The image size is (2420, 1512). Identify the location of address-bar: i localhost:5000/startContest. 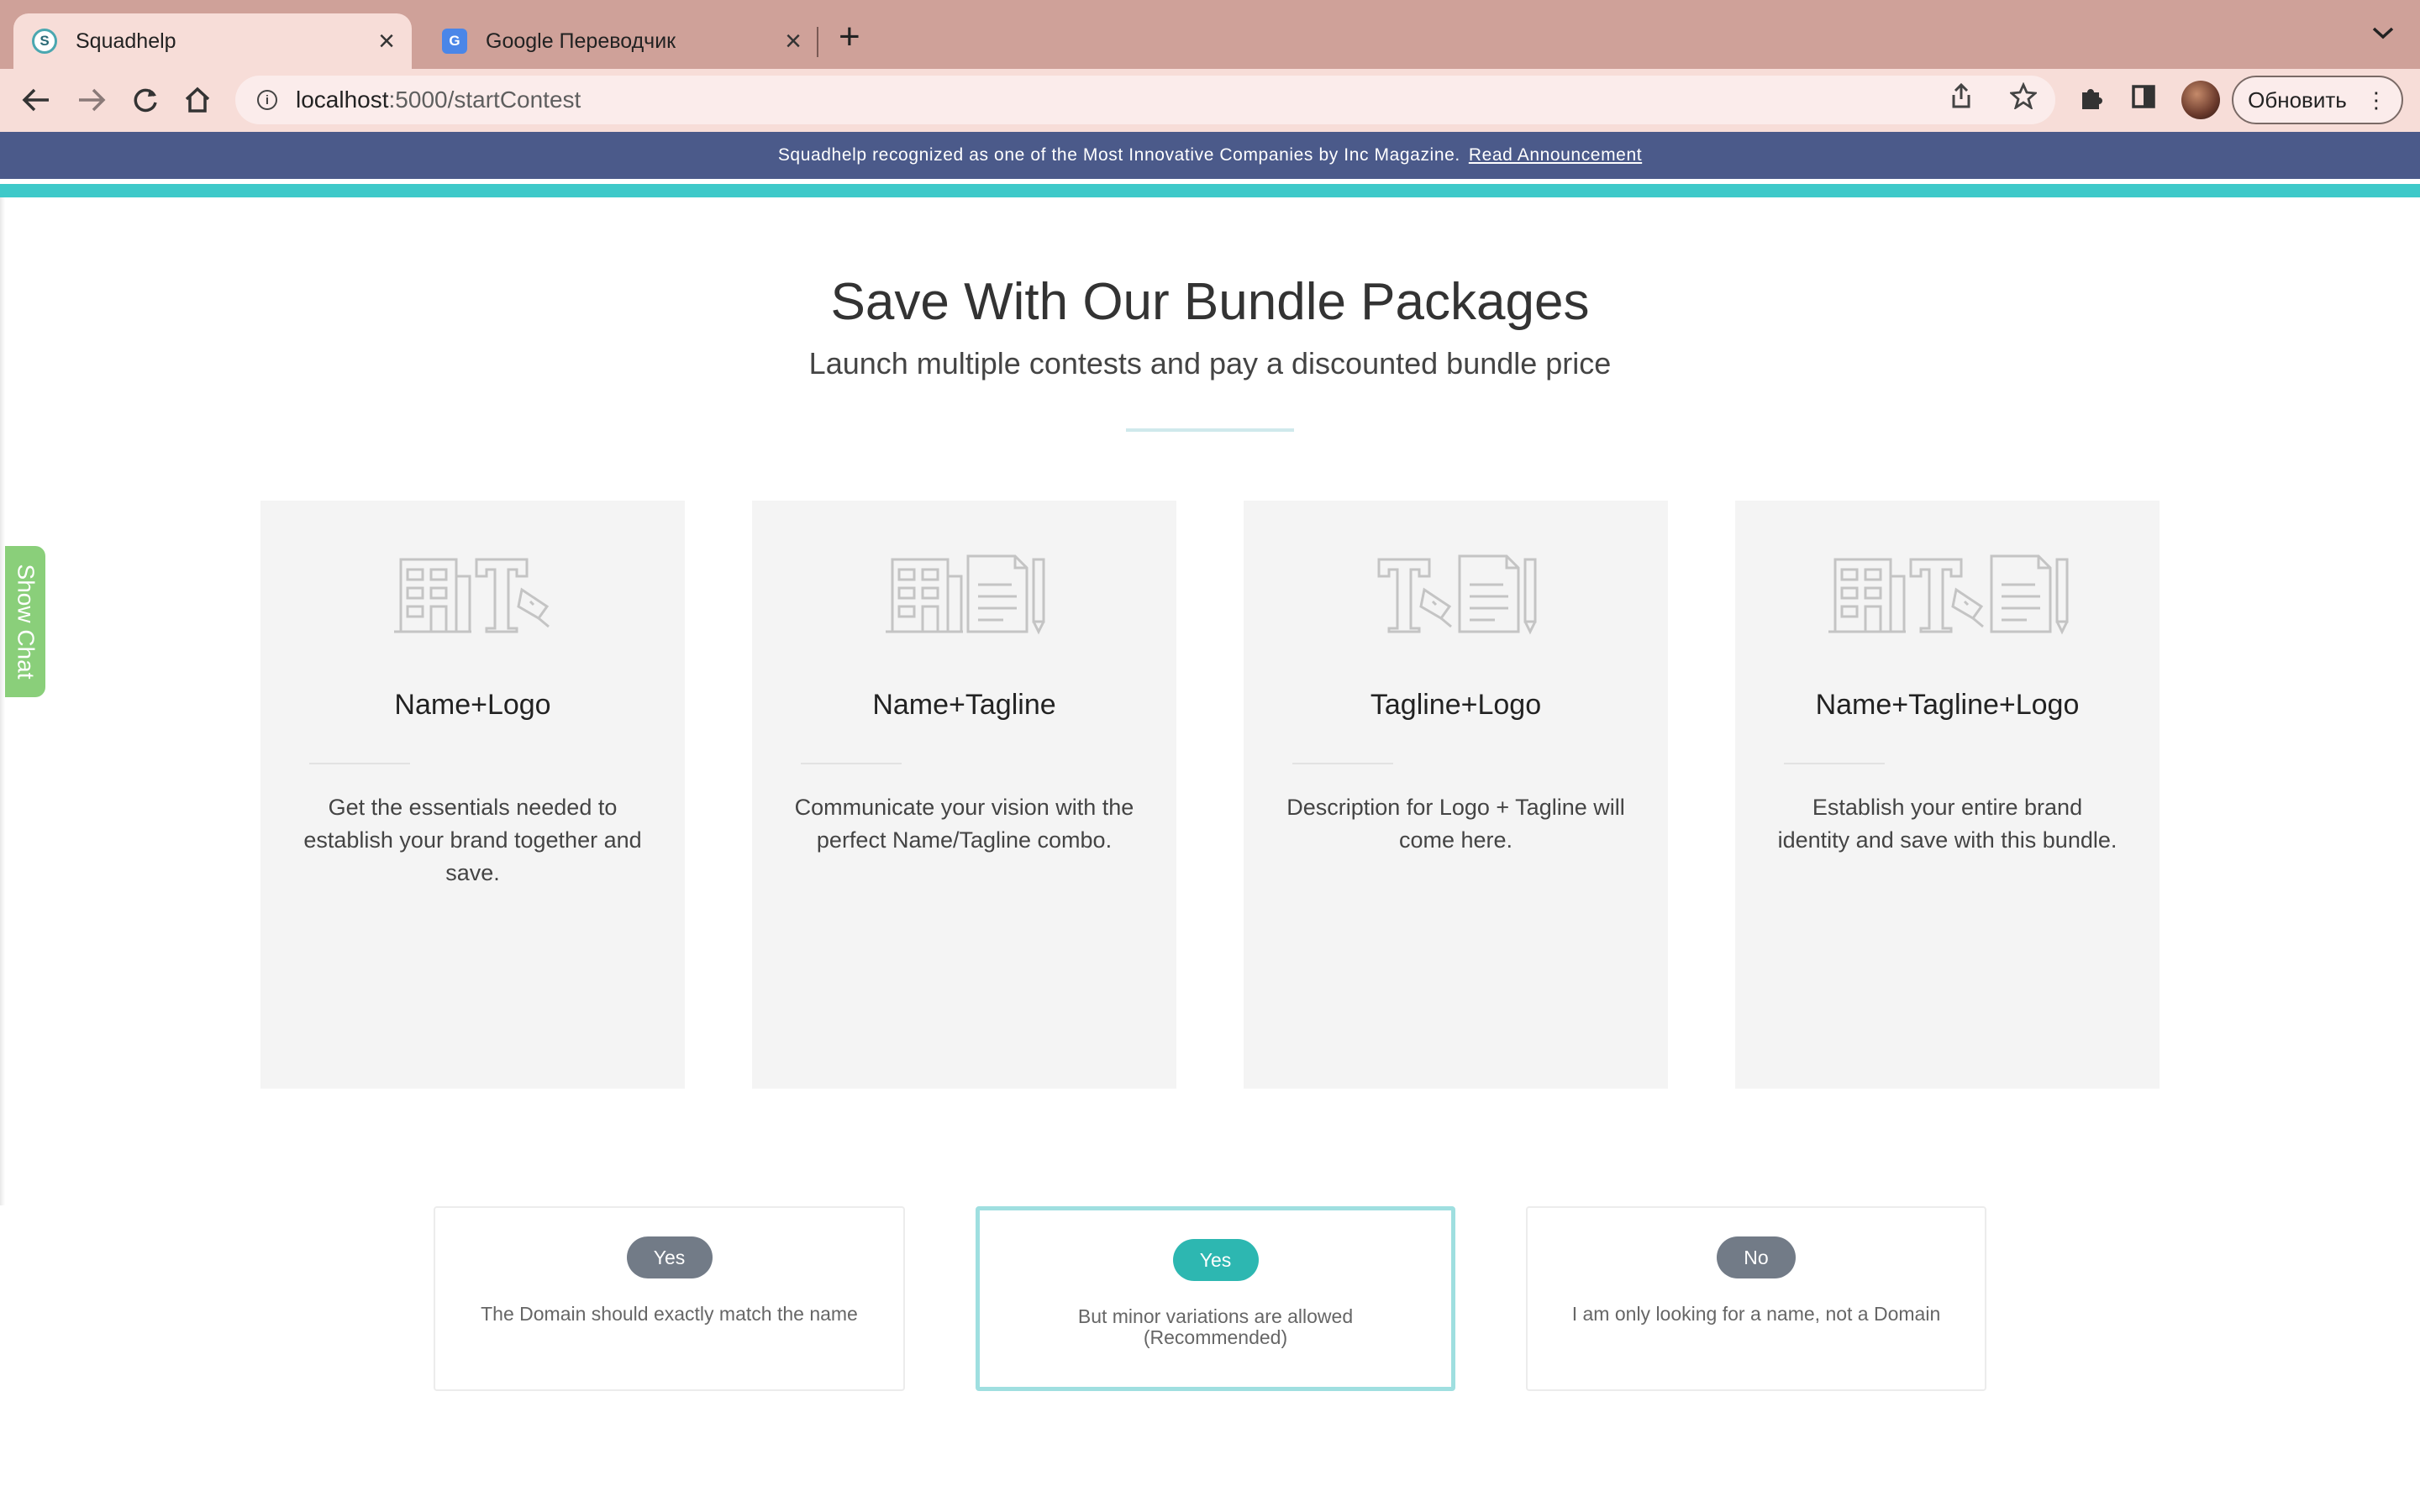
(1145, 100).